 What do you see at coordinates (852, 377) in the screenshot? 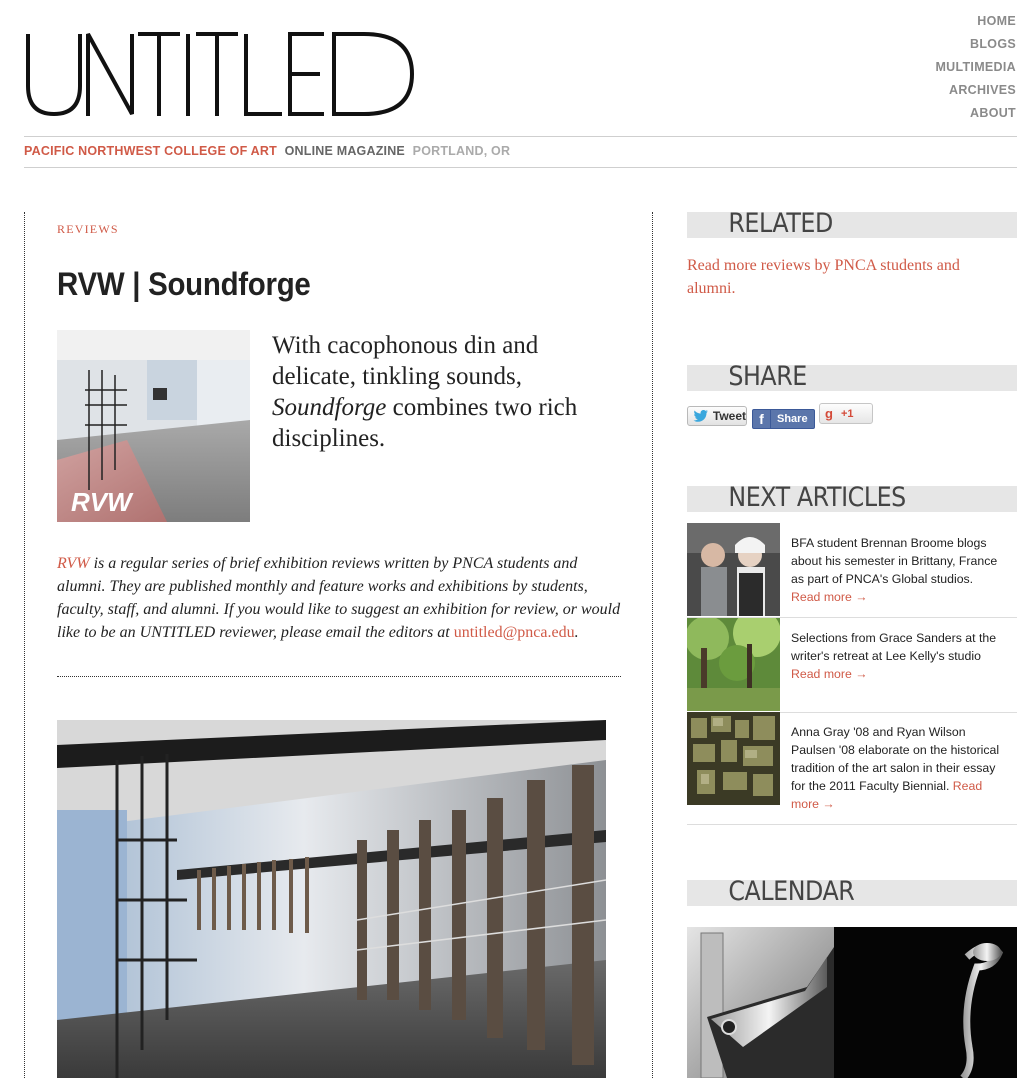
I see `share-heading: SHARE` at bounding box center [852, 377].